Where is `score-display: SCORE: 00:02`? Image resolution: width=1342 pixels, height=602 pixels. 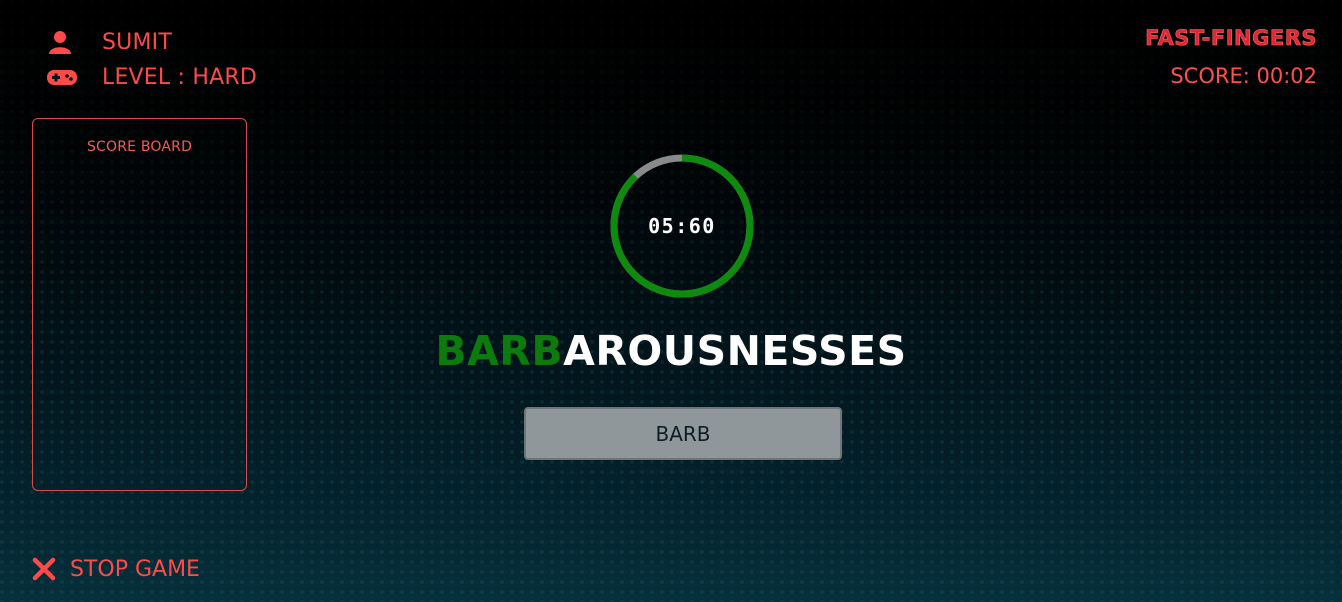 score-display: SCORE: 00:02 is located at coordinates (1243, 76).